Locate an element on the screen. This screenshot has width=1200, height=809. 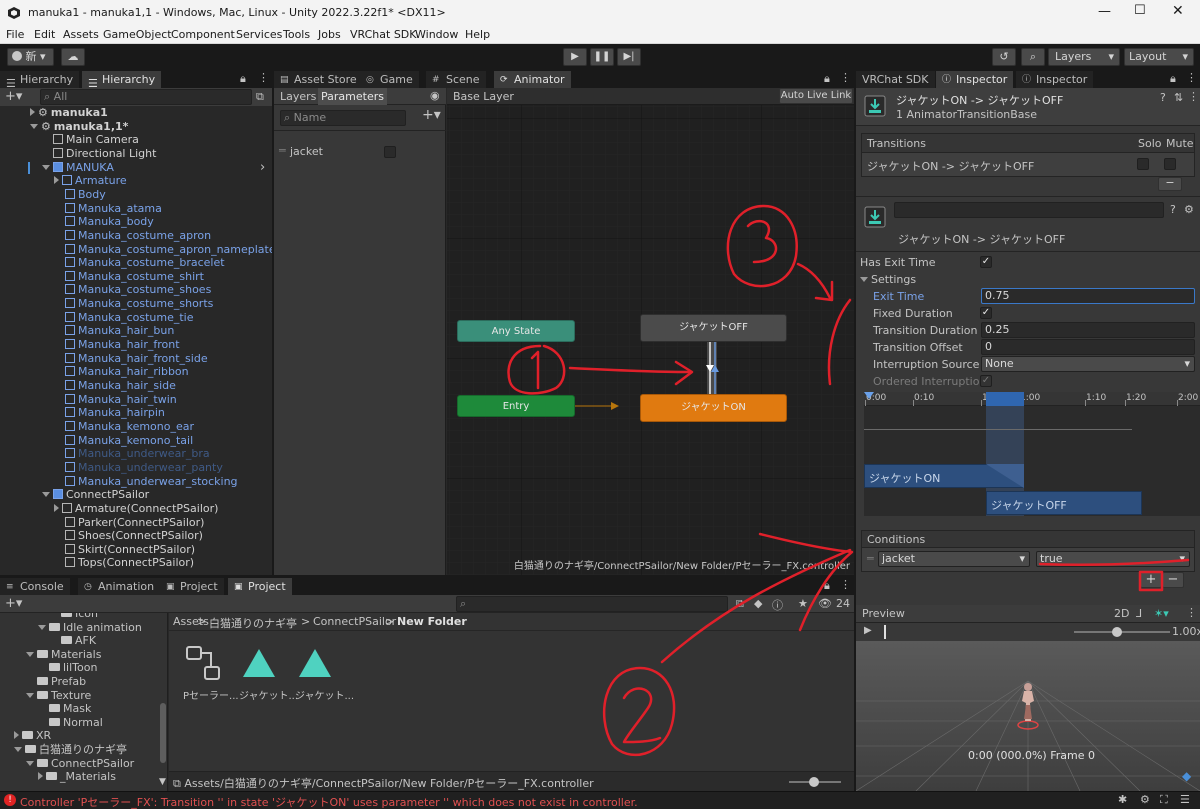
add-parameter-icon: +▾ is located at coordinates (431, 115).